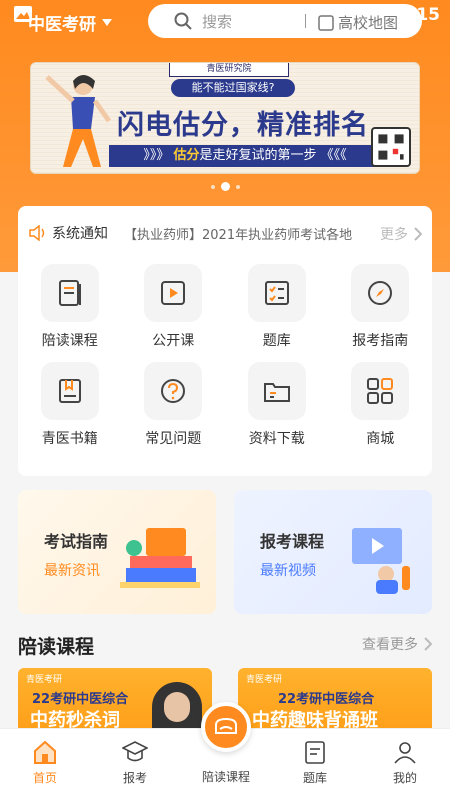 The height and width of the screenshot is (800, 450). What do you see at coordinates (243, 125) in the screenshot?
I see `banner-headline: 闪电估分，精准排名` at bounding box center [243, 125].